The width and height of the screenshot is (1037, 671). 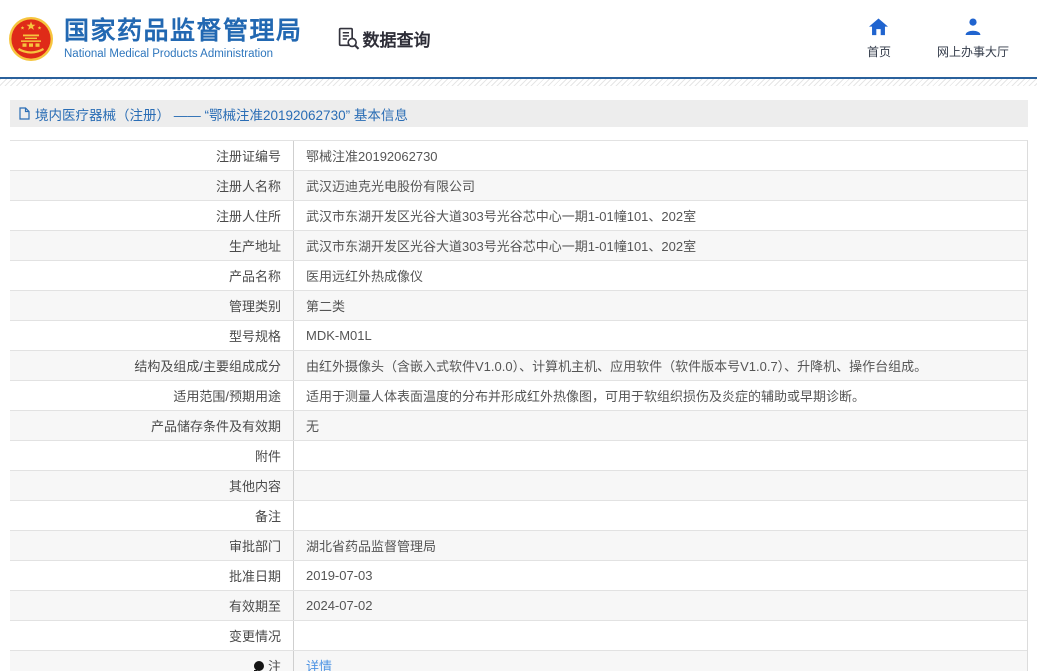 I want to click on document-search-icon, so click(x=348, y=38).